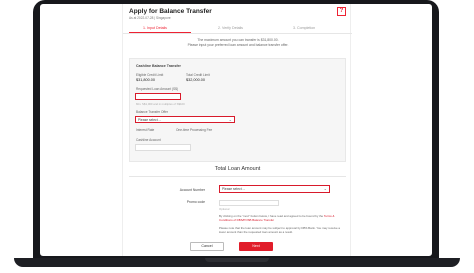 The width and height of the screenshot is (474, 273). Describe the element at coordinates (237, 176) in the screenshot. I see `divider` at that location.